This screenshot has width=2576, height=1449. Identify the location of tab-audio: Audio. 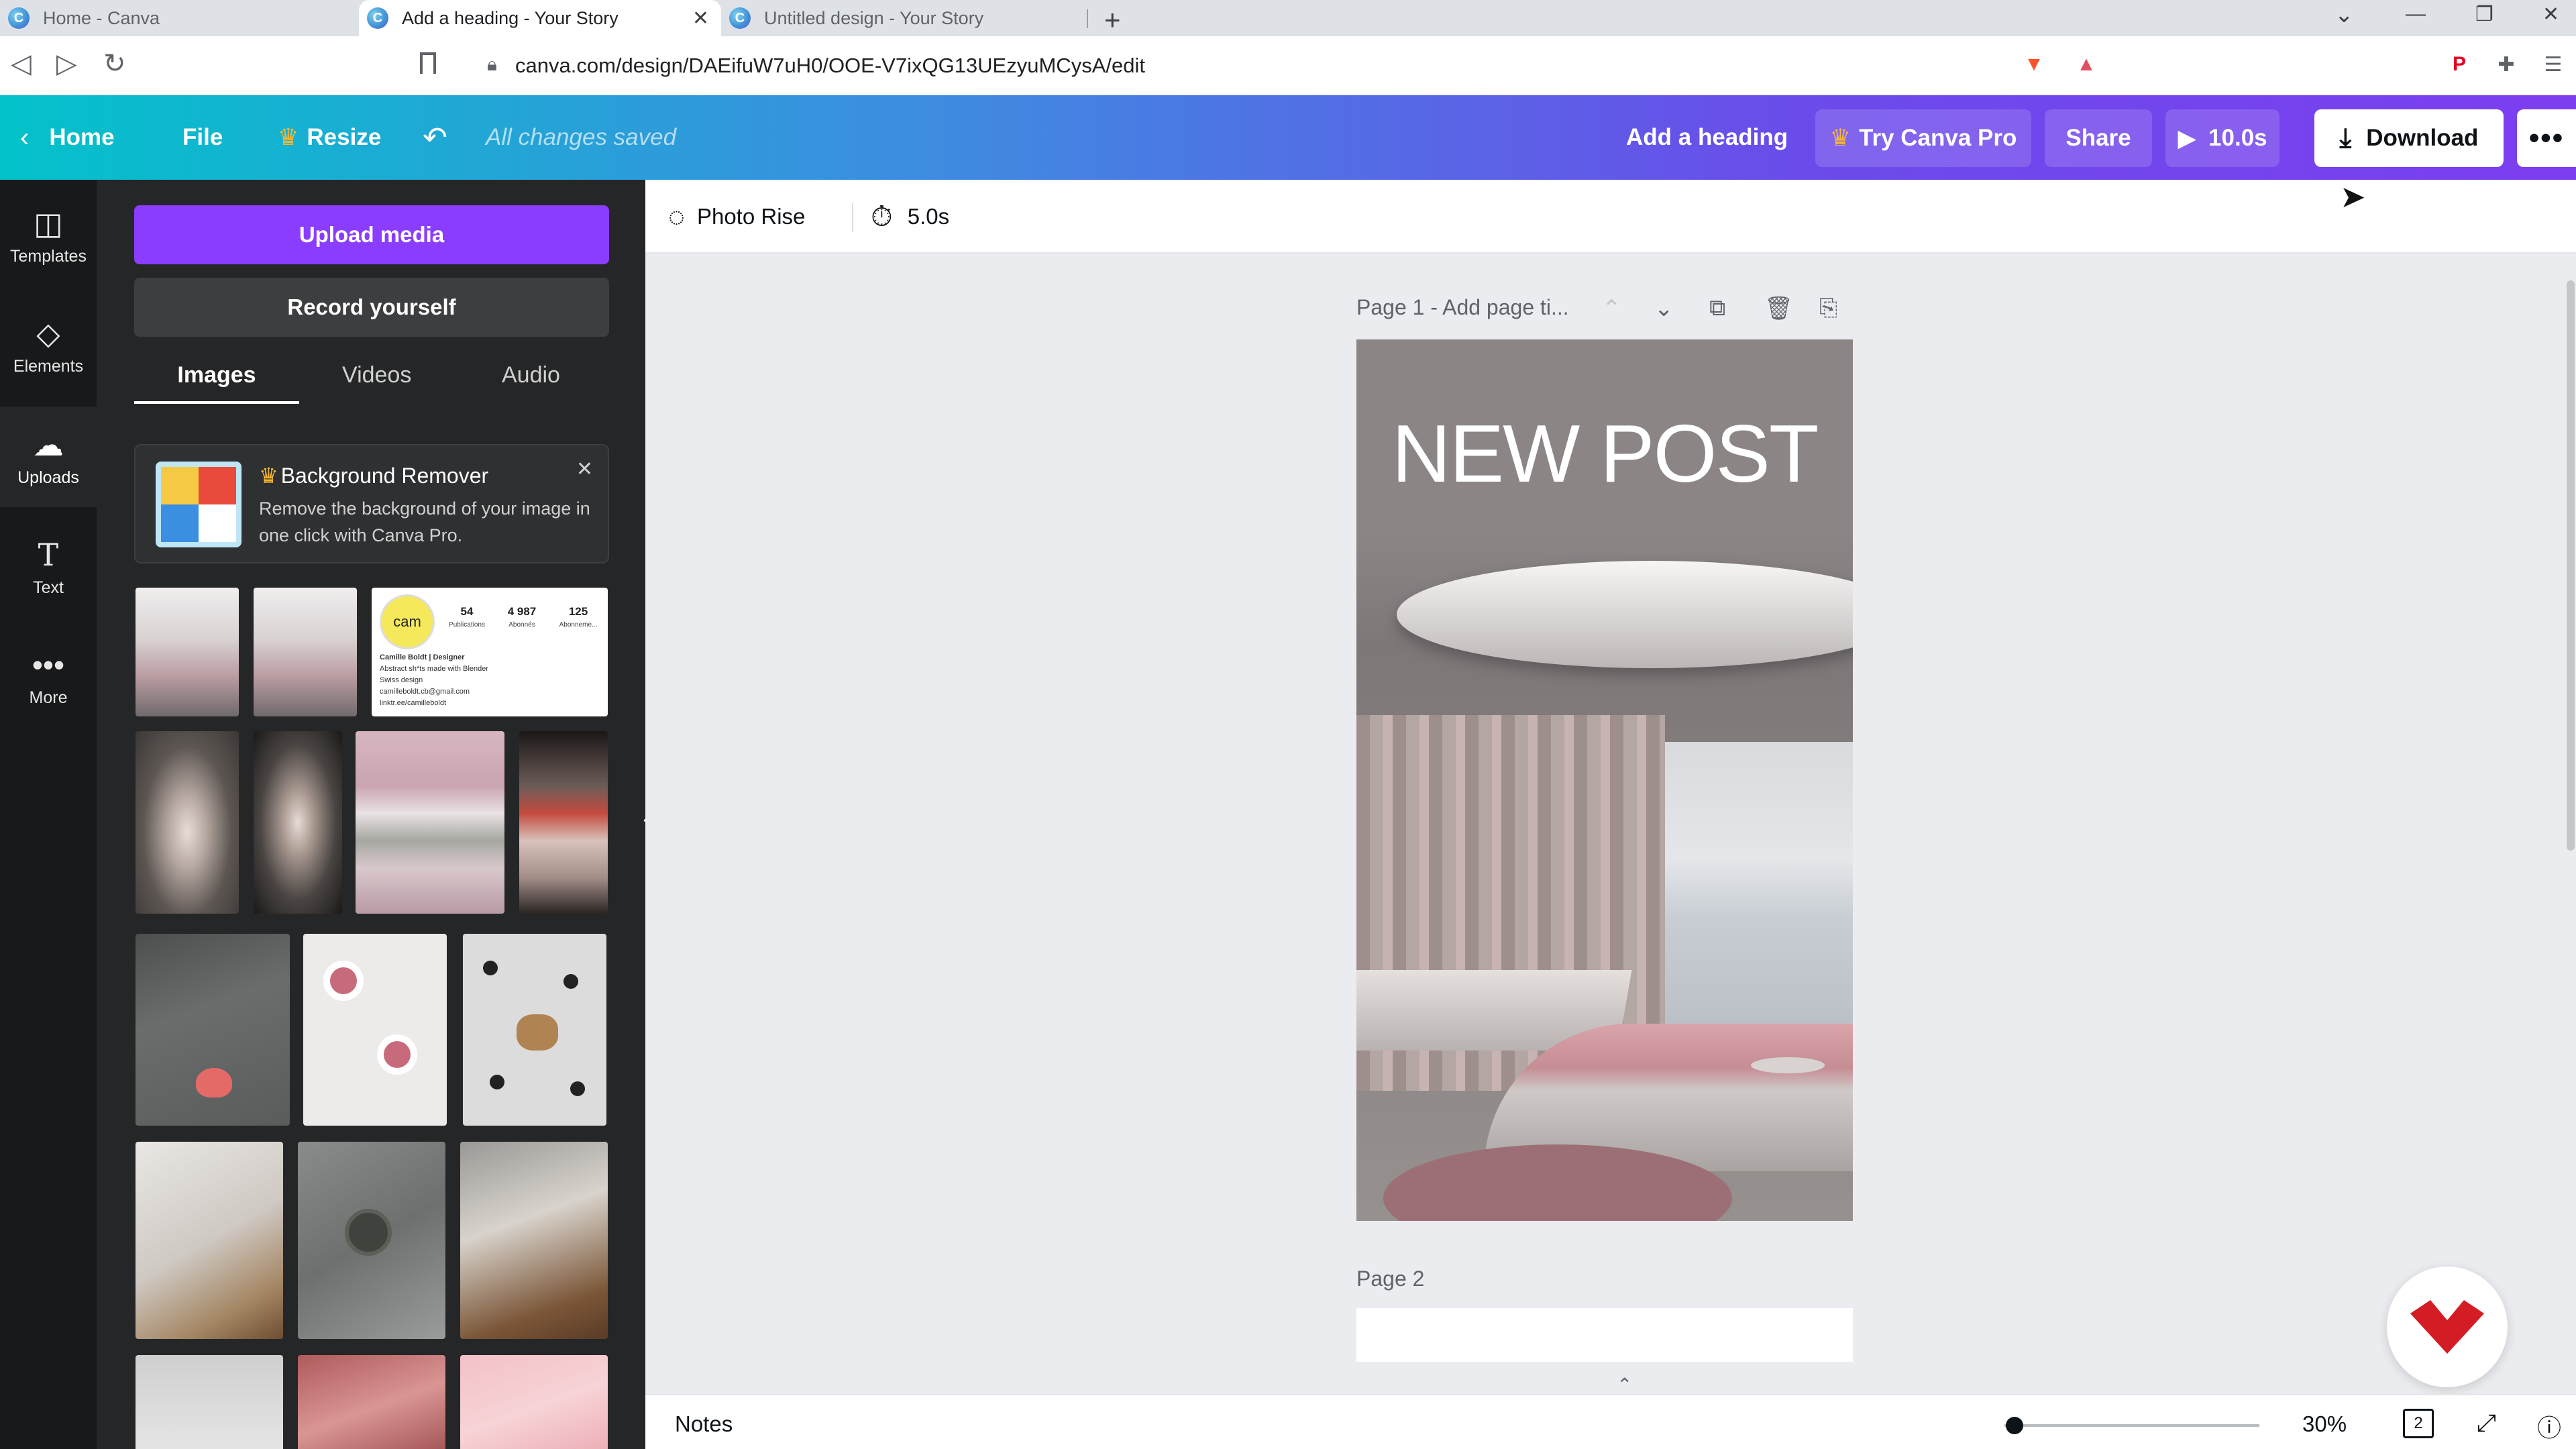
(531, 383).